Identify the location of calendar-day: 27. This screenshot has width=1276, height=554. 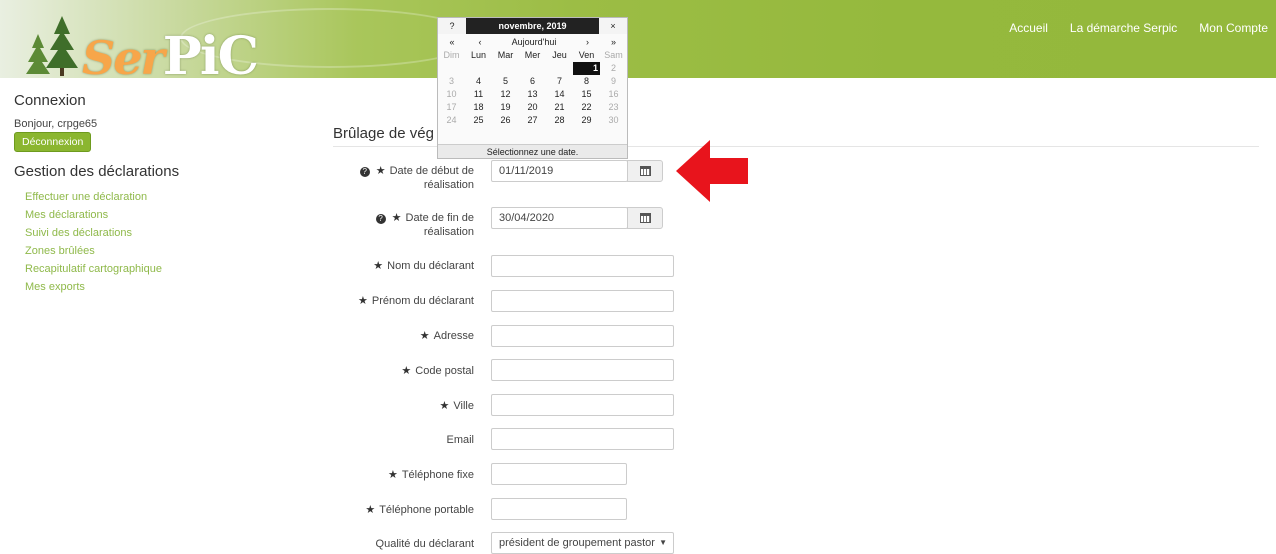
(532, 120).